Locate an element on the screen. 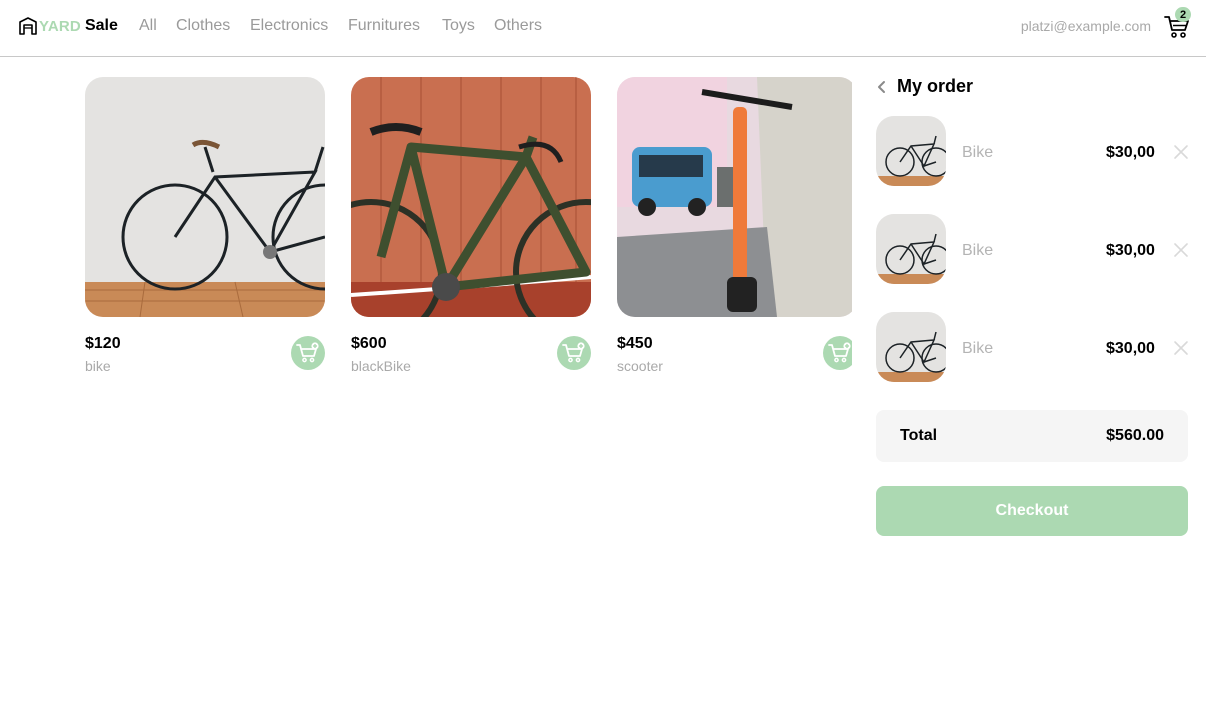 The height and width of the screenshot is (704, 1206). logo: YARD Sale is located at coordinates (68, 26).